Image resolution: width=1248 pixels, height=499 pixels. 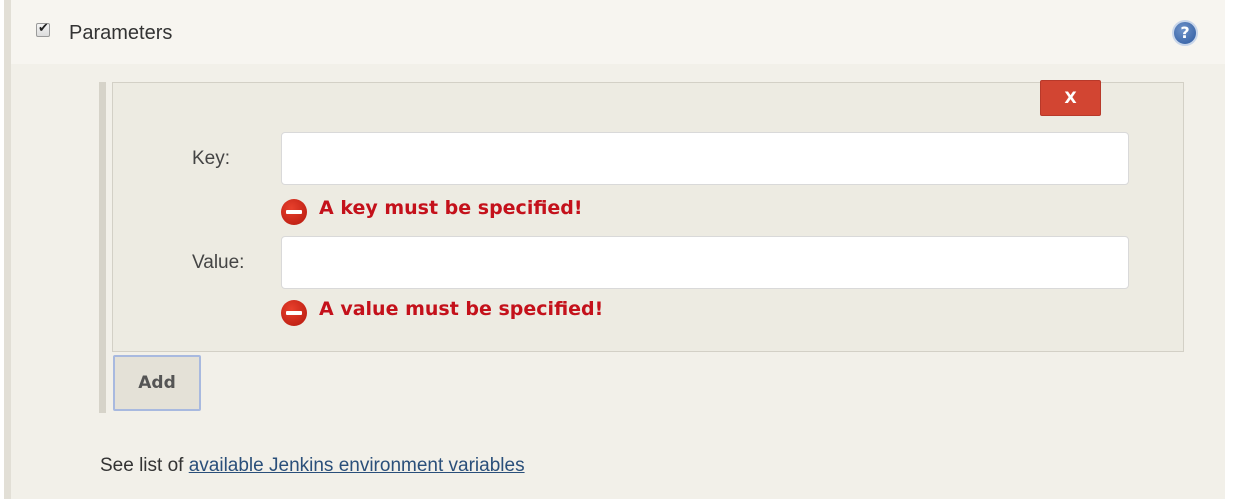 What do you see at coordinates (705, 158) in the screenshot?
I see `key-input` at bounding box center [705, 158].